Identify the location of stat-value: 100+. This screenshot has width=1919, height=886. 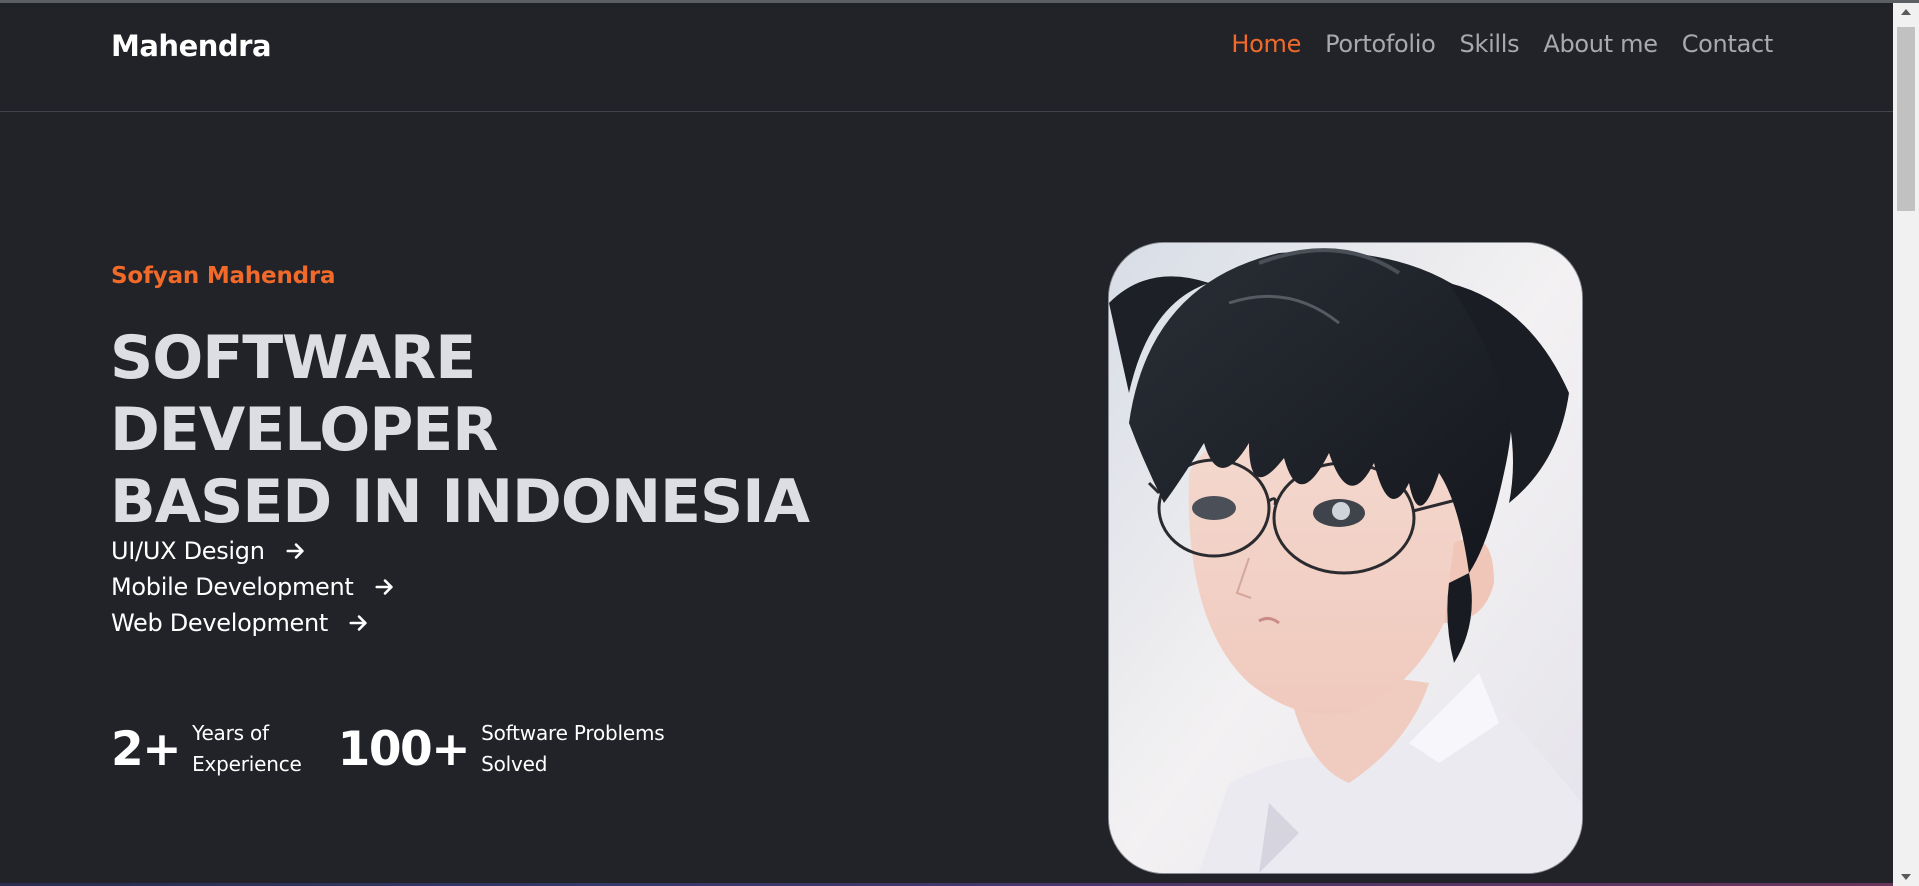
(404, 749).